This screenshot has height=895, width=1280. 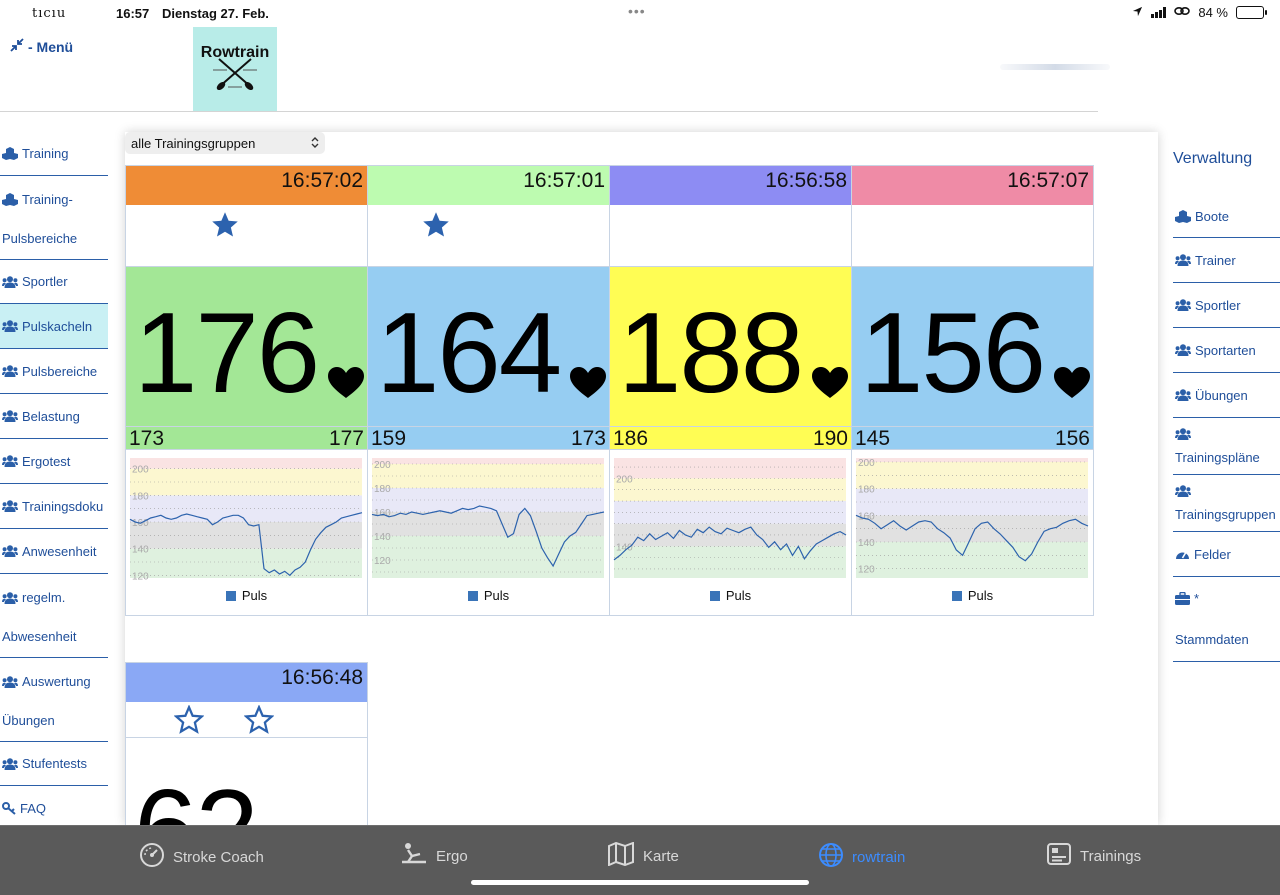 I want to click on sidebar-item-pulskacheln: Pulskacheln, so click(x=54, y=326).